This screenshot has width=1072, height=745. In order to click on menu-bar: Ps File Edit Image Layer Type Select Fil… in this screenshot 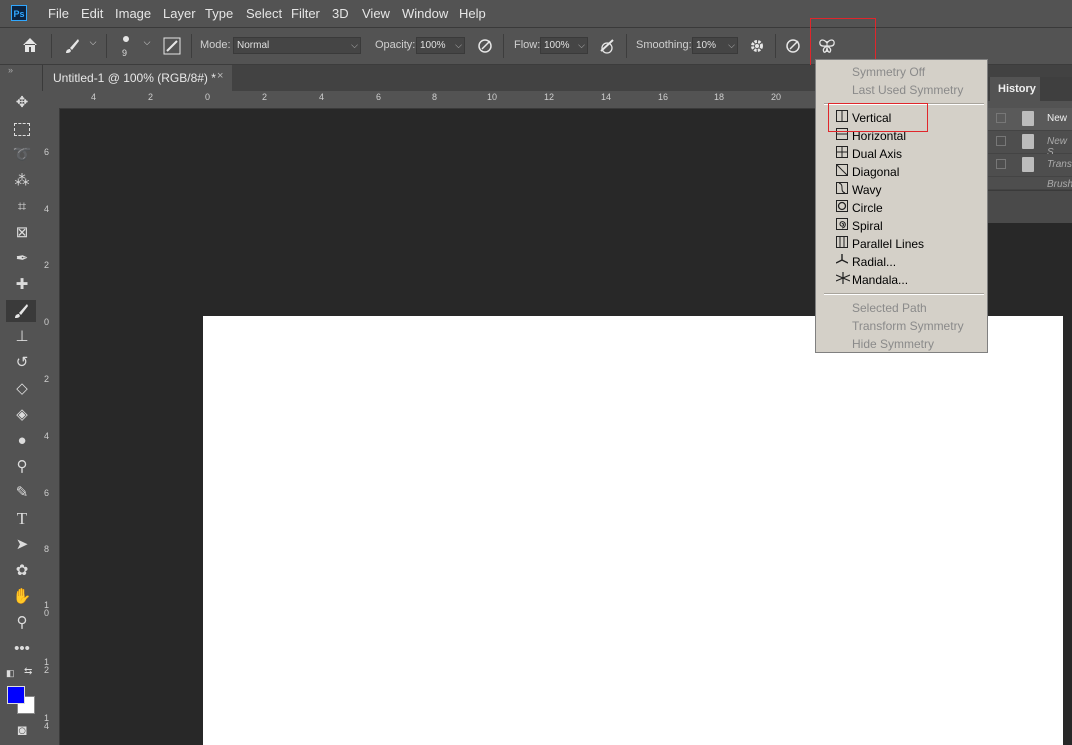, I will do `click(536, 14)`.